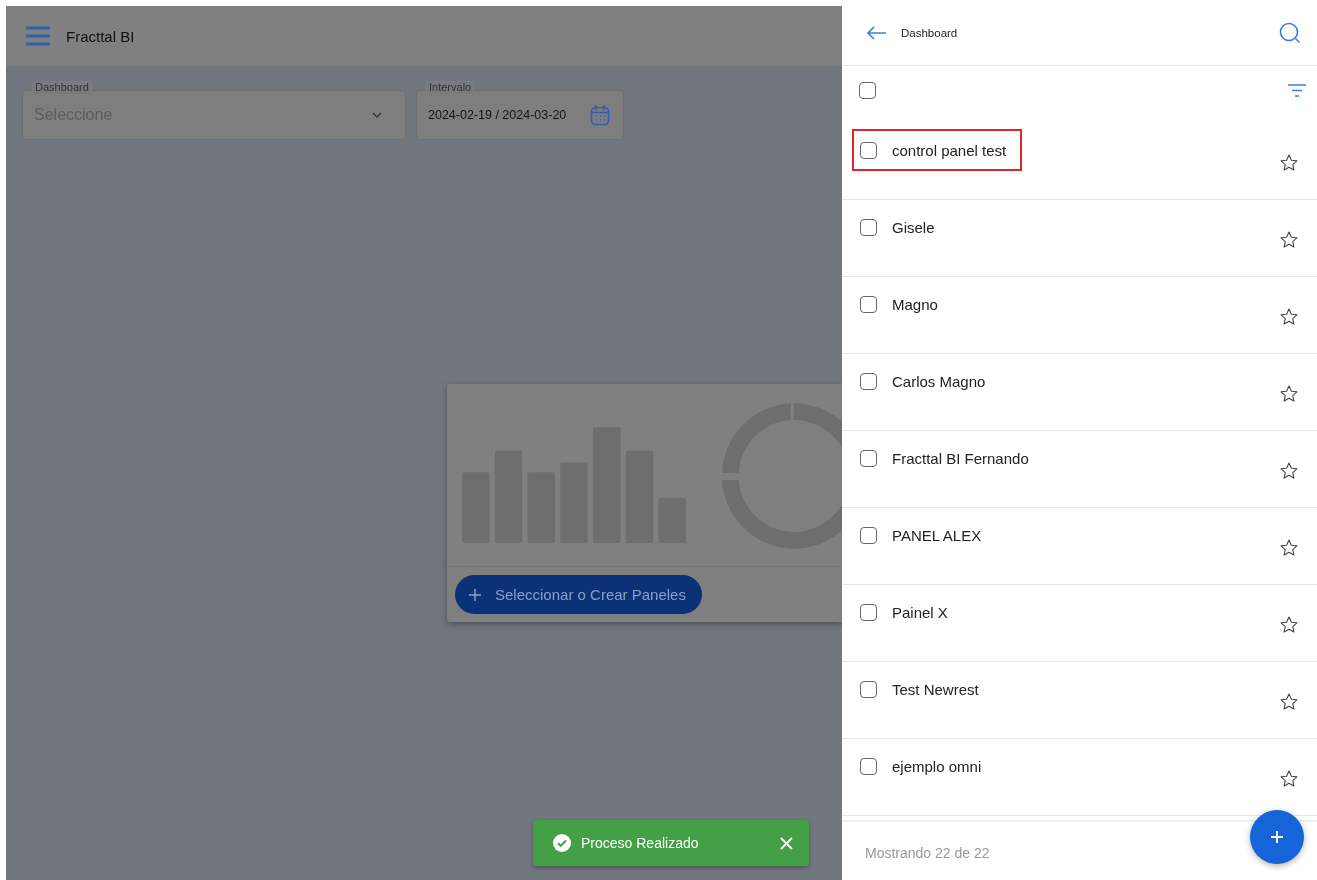  Describe the element at coordinates (949, 150) in the screenshot. I see `dashboard-name: control panel test` at that location.